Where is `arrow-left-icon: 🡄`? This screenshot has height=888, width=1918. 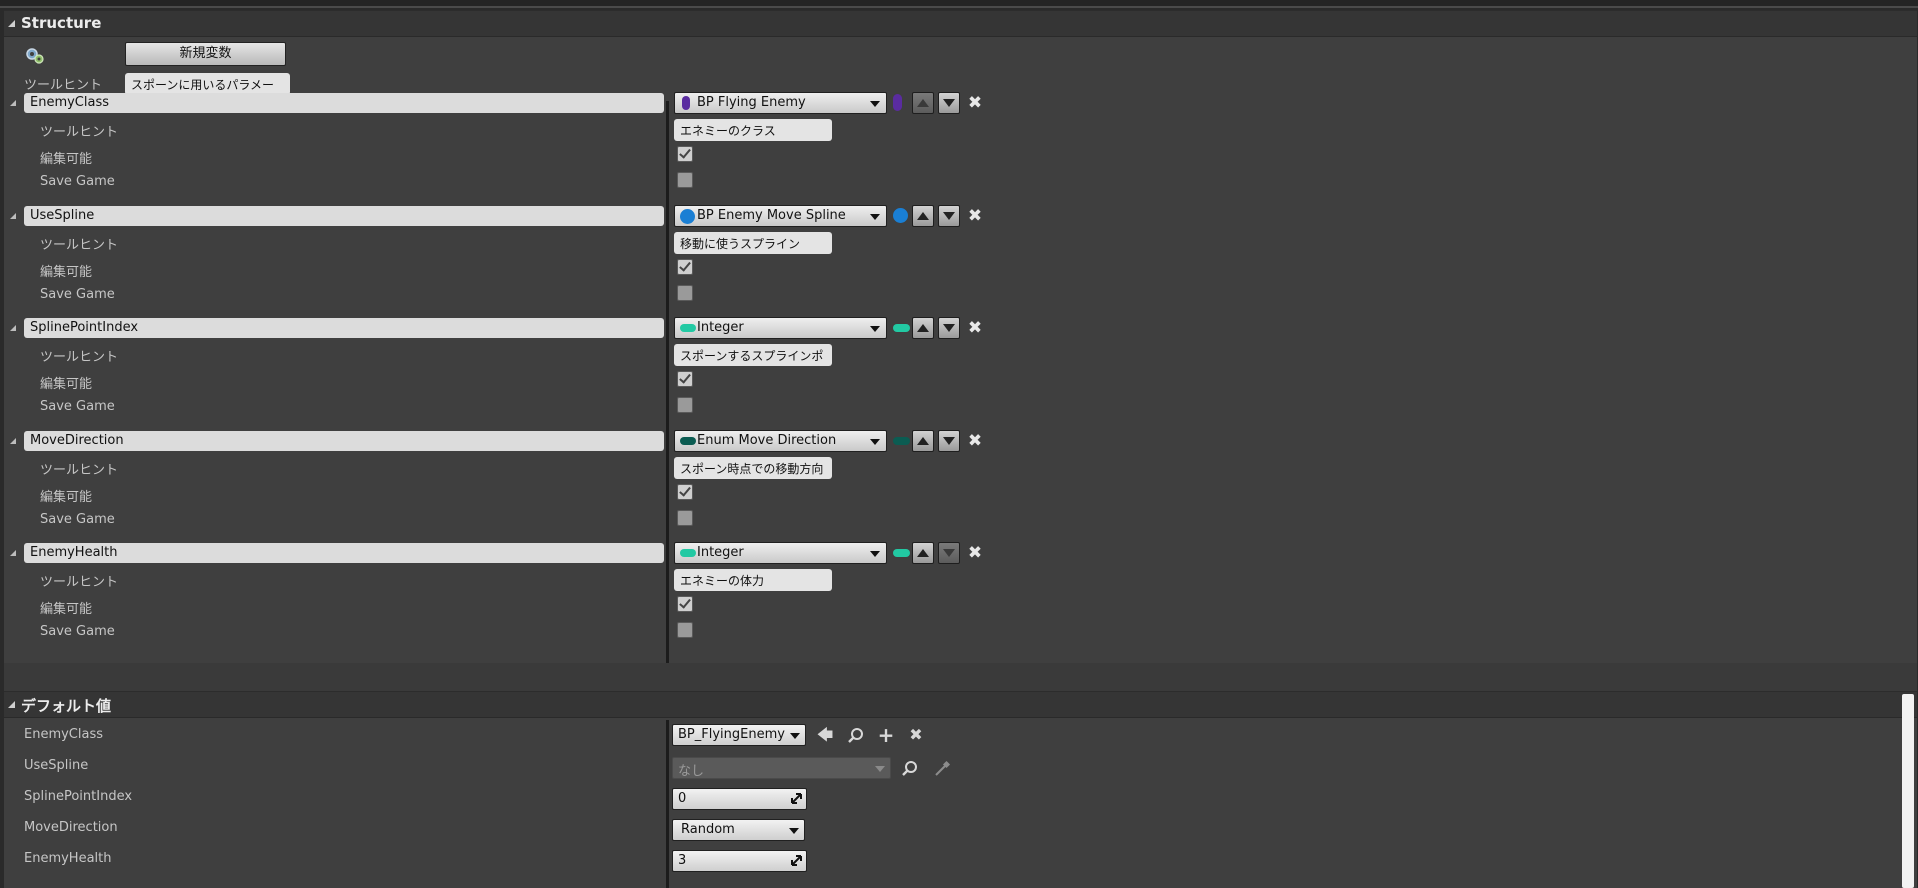 arrow-left-icon: 🡄 is located at coordinates (825, 735).